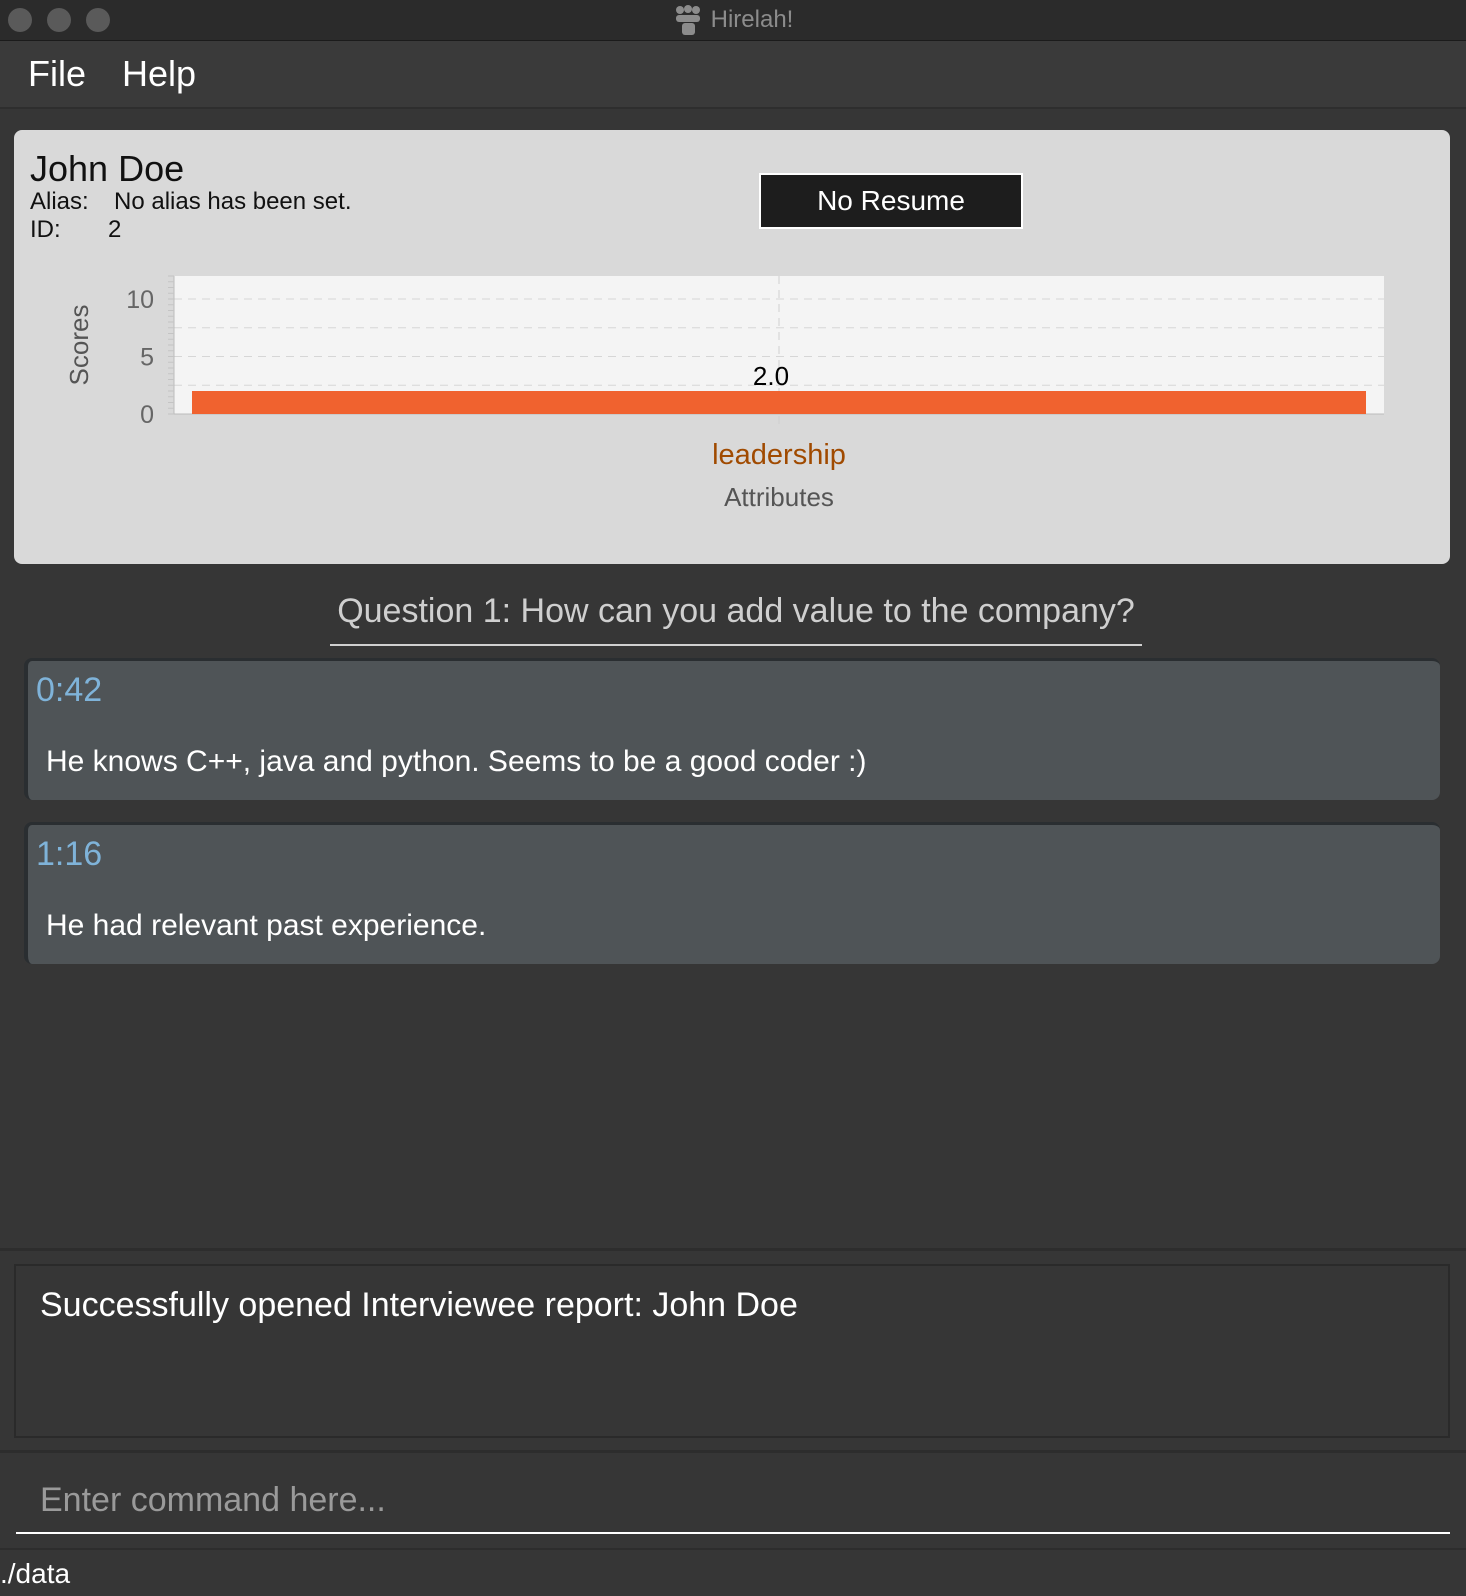 This screenshot has width=1466, height=1596. Describe the element at coordinates (733, 1501) in the screenshot. I see `command-input` at that location.